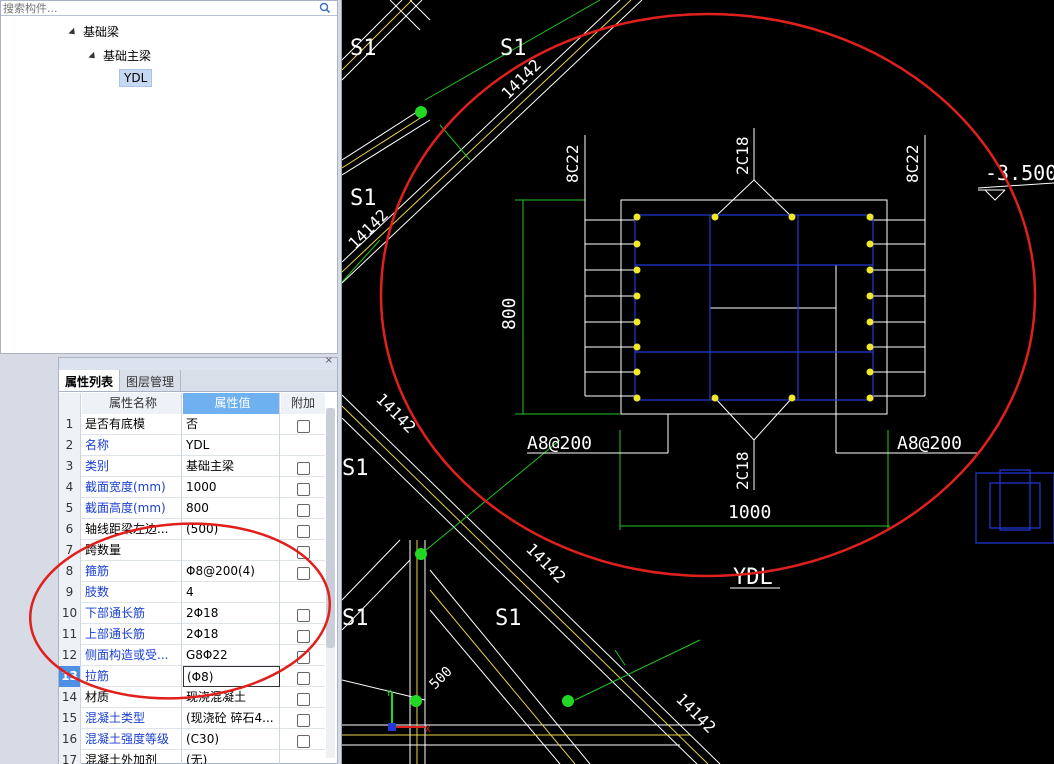 The image size is (1054, 764). I want to click on header-value: 属性值, so click(231, 403).